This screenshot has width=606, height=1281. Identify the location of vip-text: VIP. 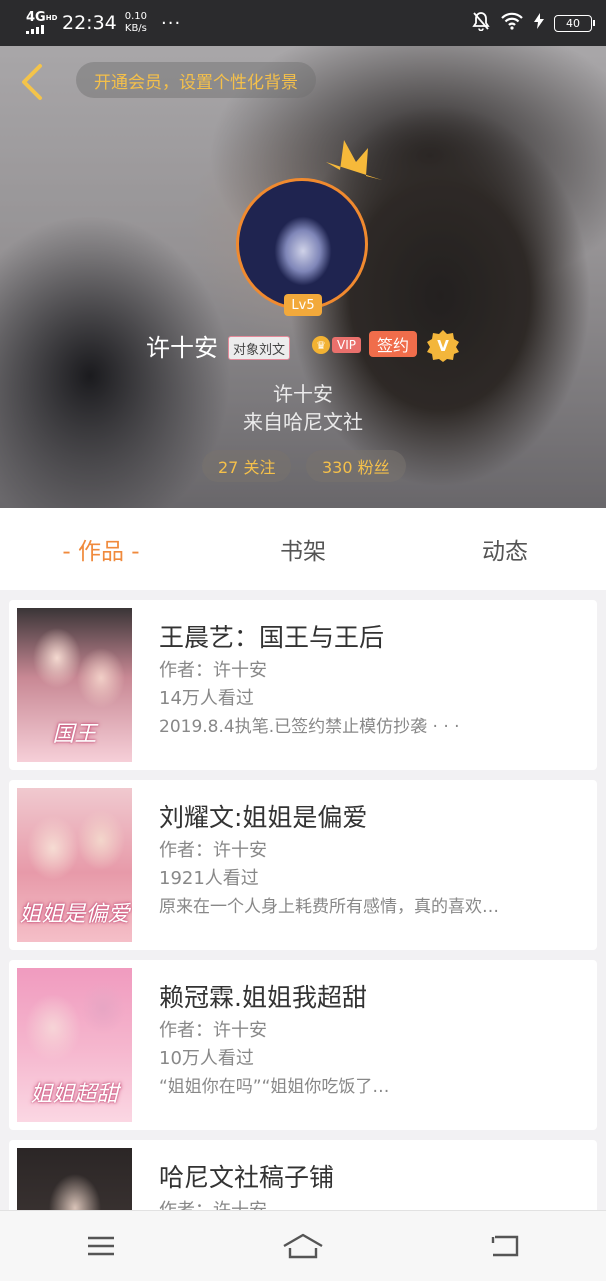
(346, 345).